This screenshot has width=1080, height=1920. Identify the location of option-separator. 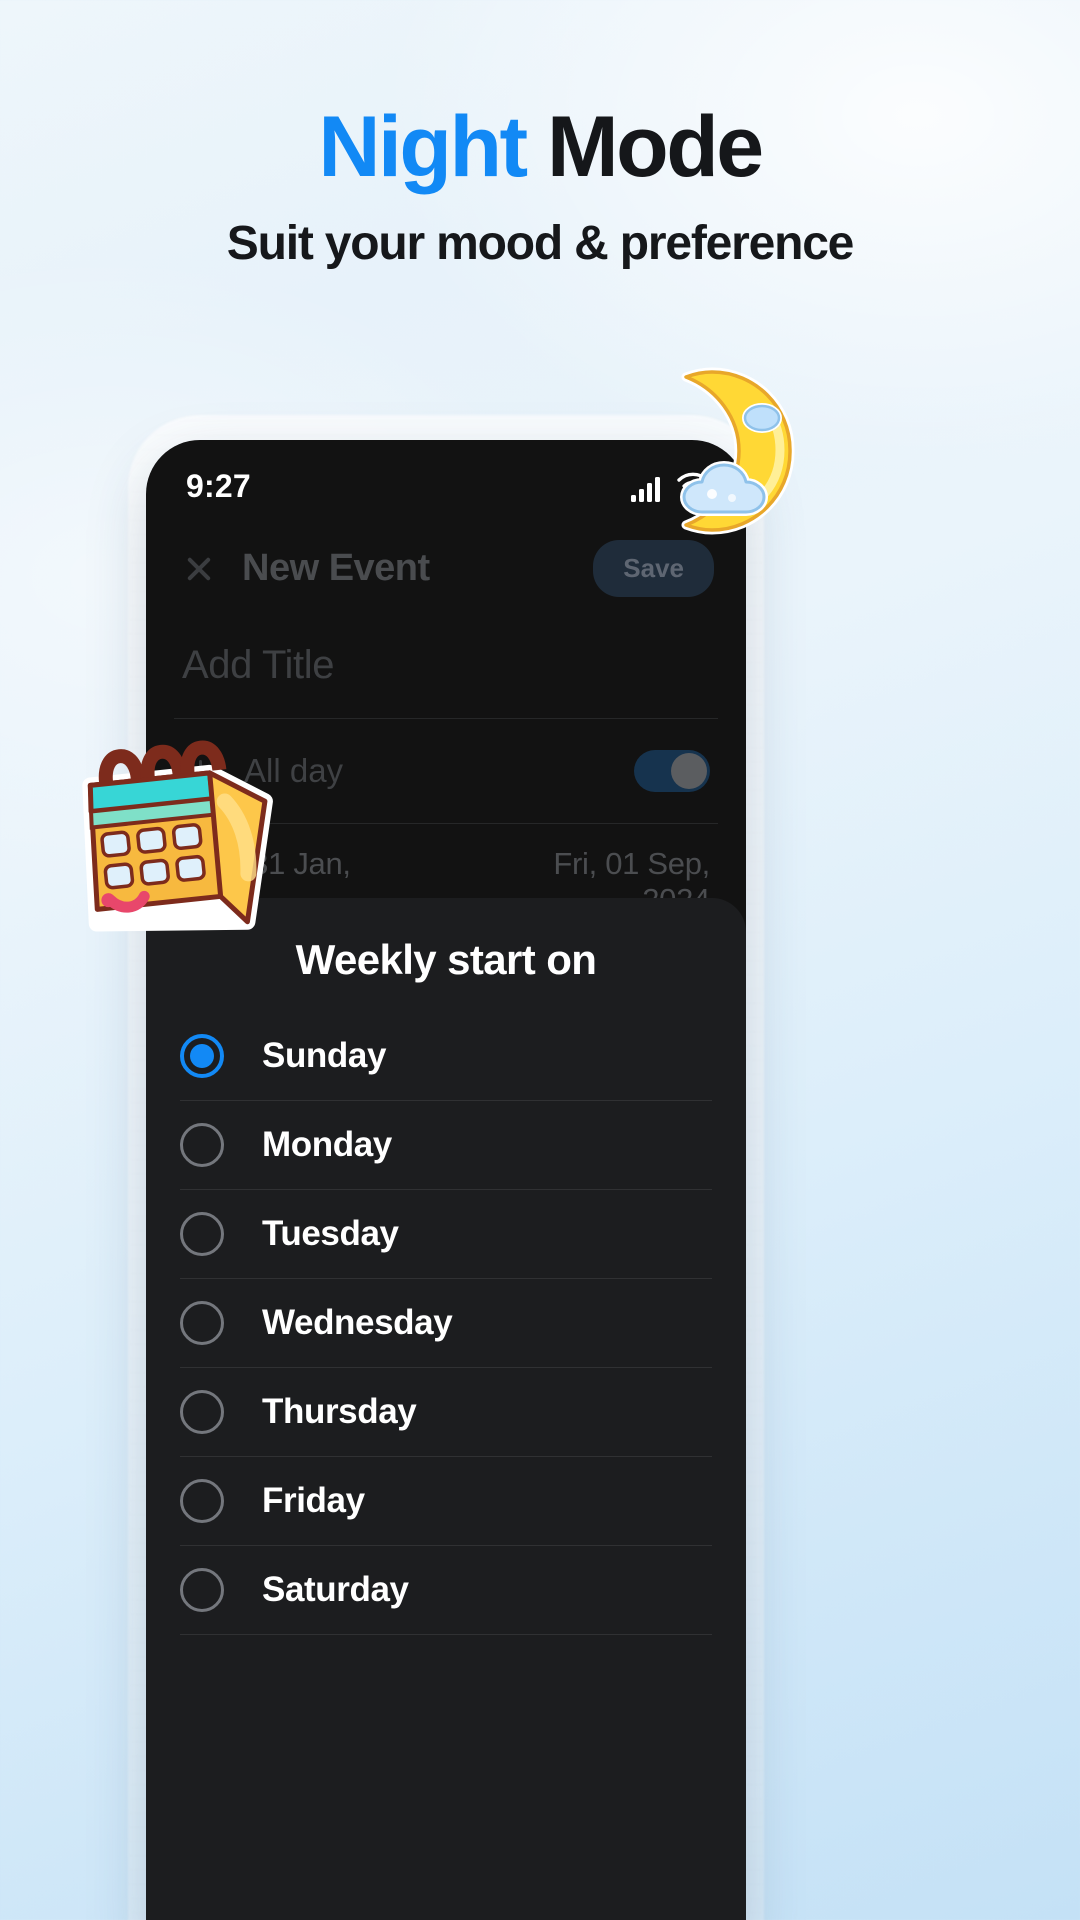
(446, 1634).